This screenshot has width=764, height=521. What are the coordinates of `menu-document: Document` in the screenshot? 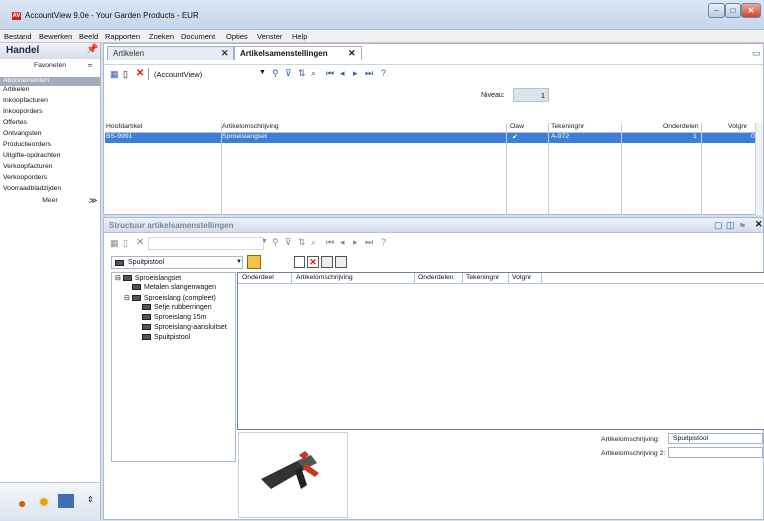 It's located at (198, 36).